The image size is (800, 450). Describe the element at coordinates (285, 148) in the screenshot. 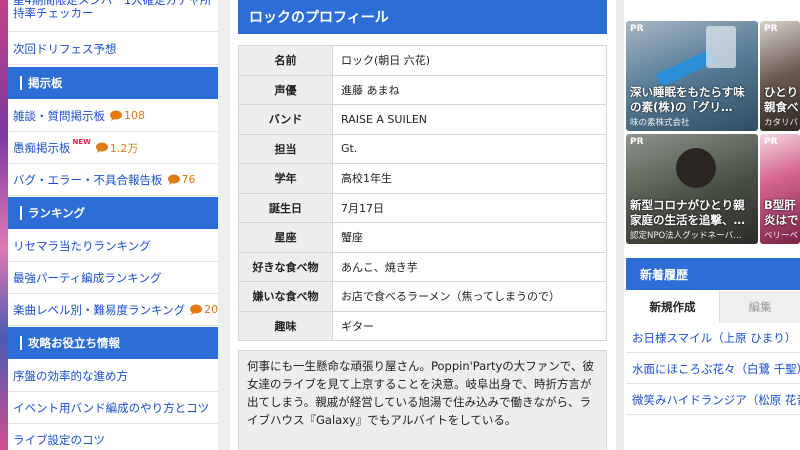

I see `profile-key: 担当` at that location.